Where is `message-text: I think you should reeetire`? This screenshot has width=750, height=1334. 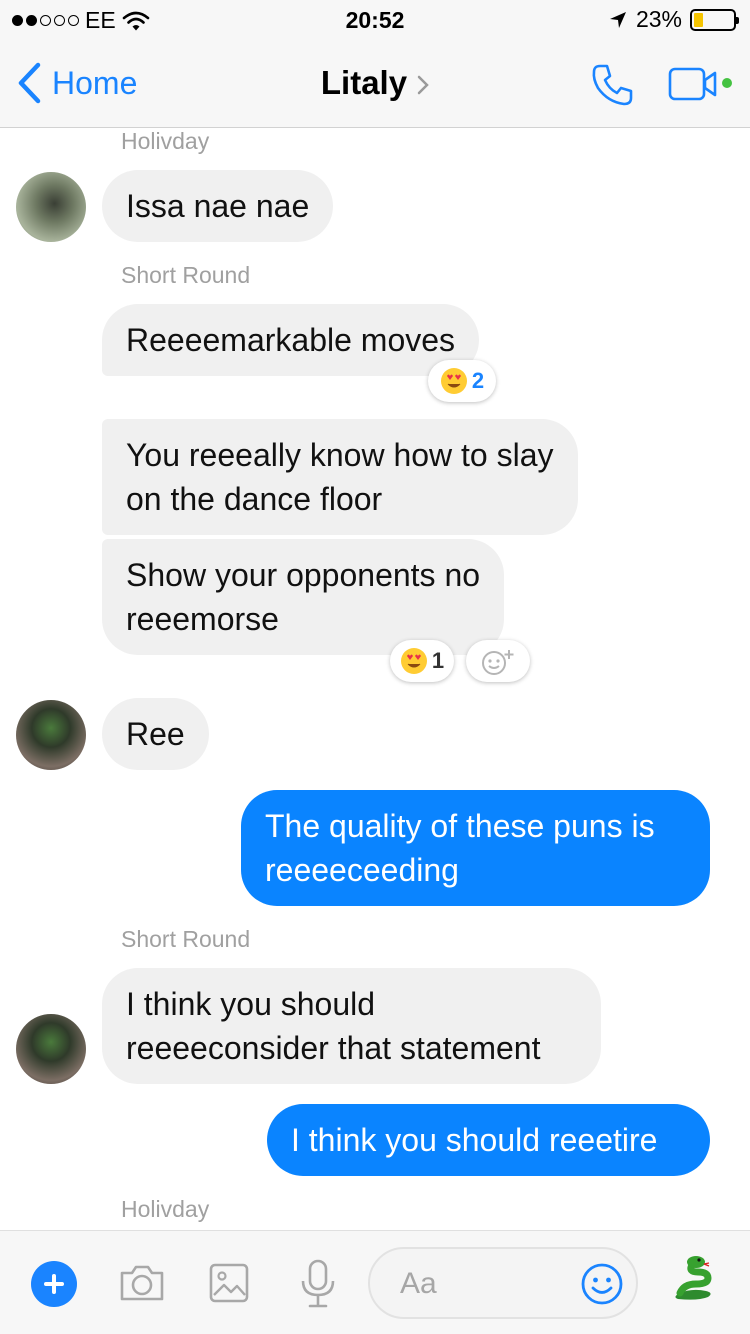 message-text: I think you should reeetire is located at coordinates (474, 1140).